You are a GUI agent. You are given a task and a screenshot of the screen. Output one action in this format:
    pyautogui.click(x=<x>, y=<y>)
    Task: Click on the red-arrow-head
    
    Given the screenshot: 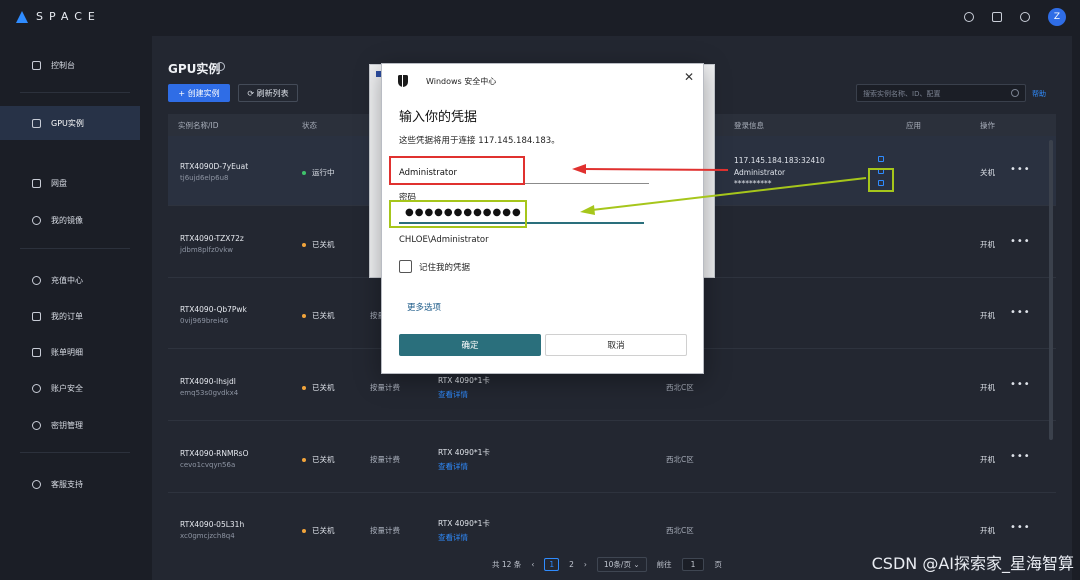 What is the action you would take?
    pyautogui.click(x=579, y=169)
    